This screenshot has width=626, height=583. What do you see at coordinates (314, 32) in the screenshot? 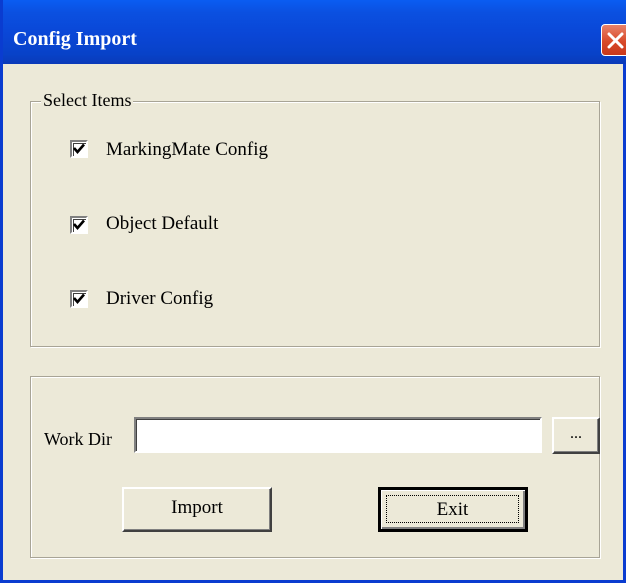
I see `title-bar: Config Import` at bounding box center [314, 32].